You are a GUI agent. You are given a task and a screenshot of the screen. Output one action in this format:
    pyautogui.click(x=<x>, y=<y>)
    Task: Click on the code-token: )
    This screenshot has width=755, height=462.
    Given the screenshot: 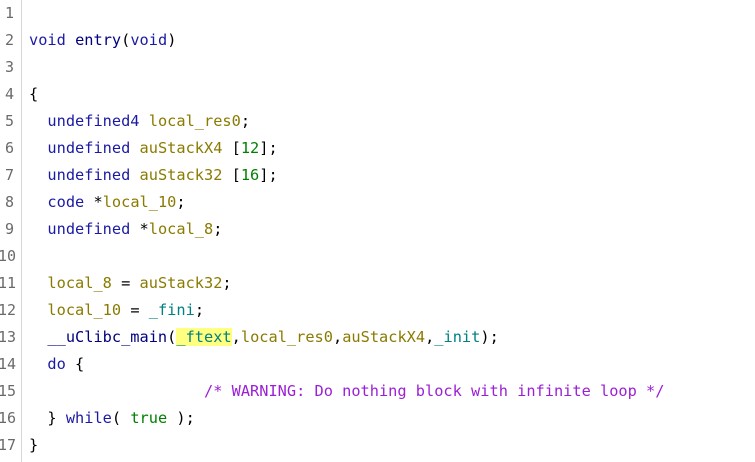 What is the action you would take?
    pyautogui.click(x=171, y=40)
    